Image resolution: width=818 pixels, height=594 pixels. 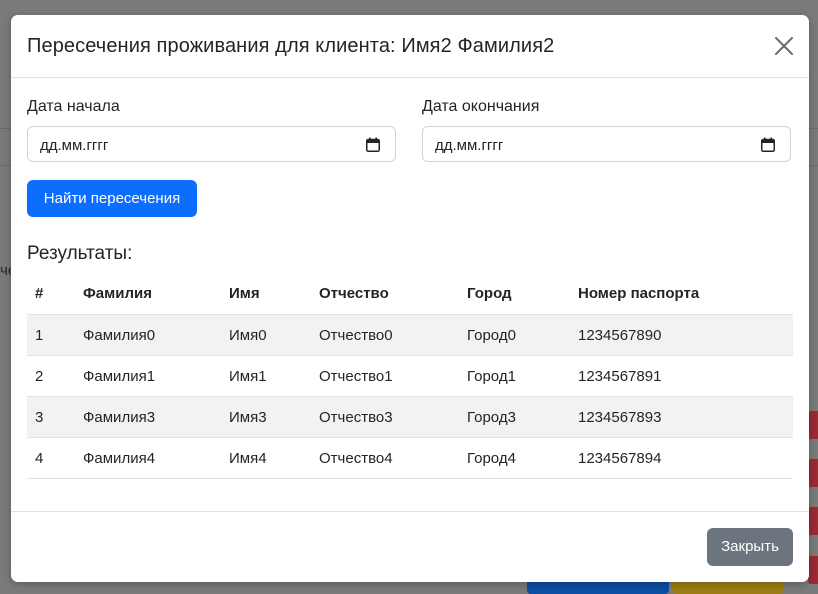 I want to click on col-header-patronymic: Отчество, so click(x=385, y=294).